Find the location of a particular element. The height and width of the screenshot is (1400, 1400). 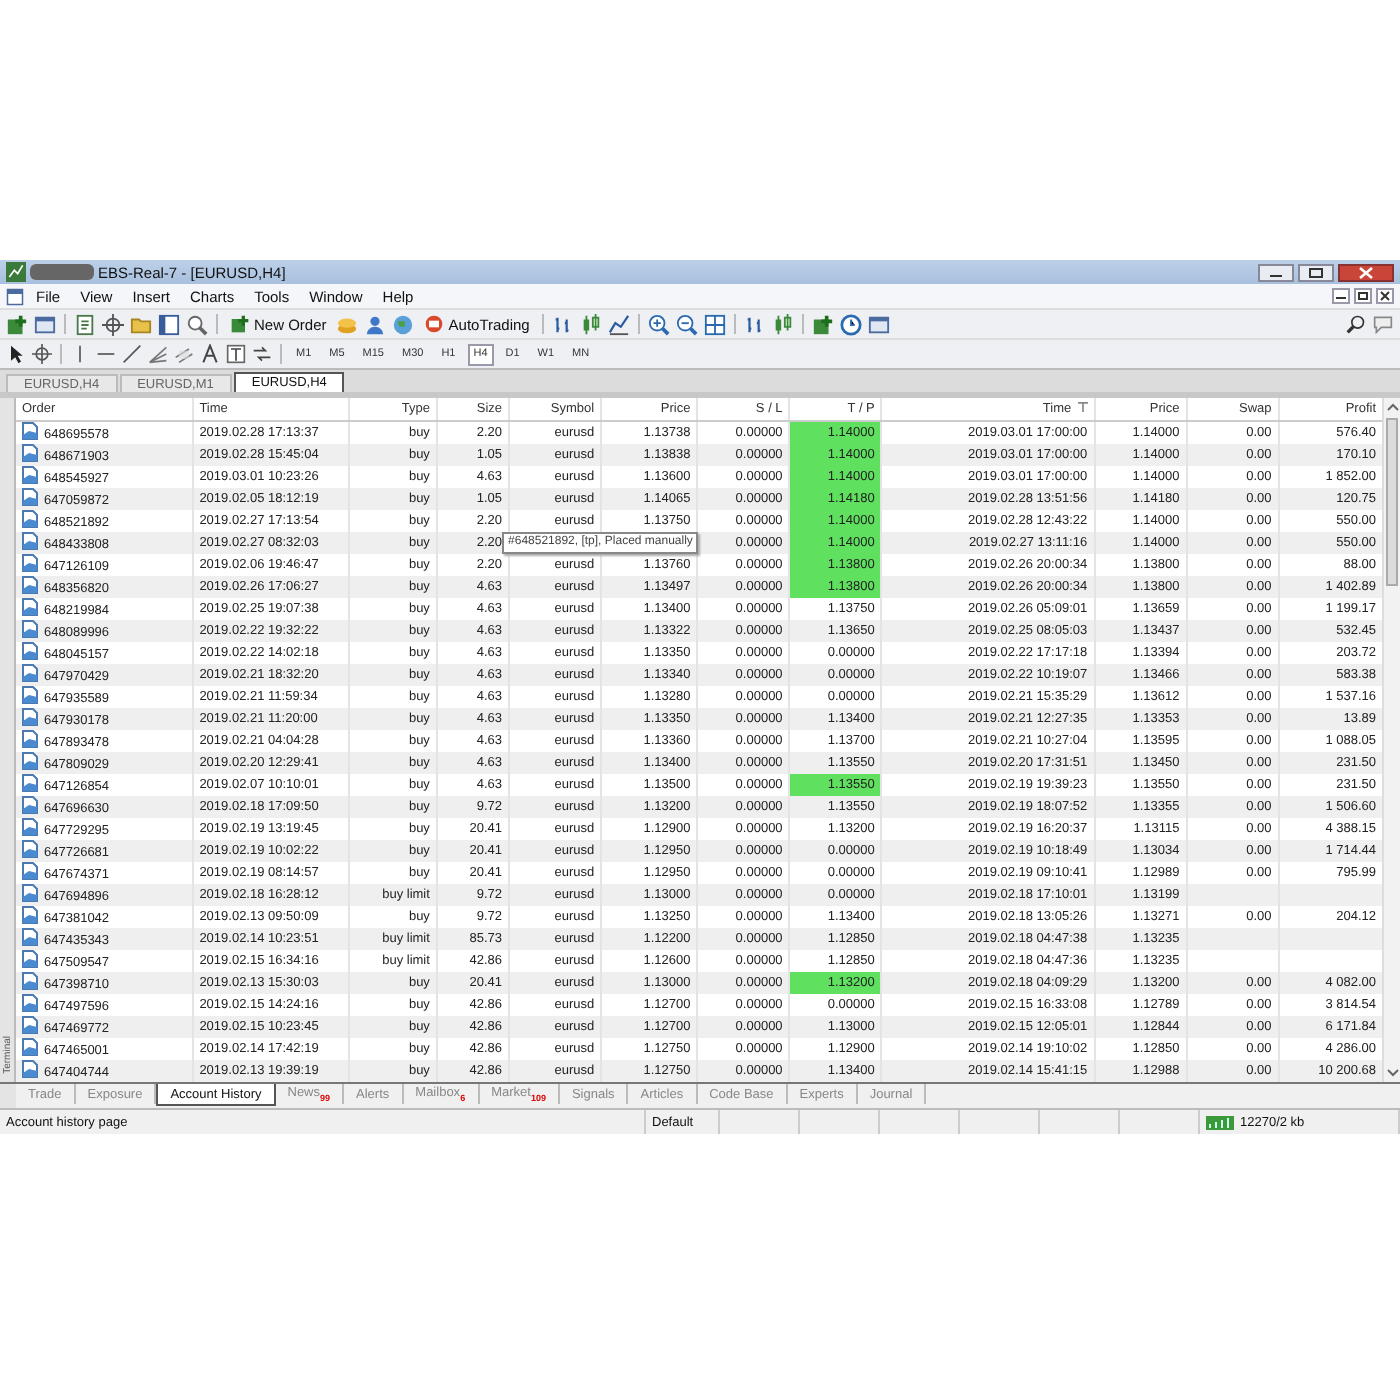

letter-icon is located at coordinates (210, 354).